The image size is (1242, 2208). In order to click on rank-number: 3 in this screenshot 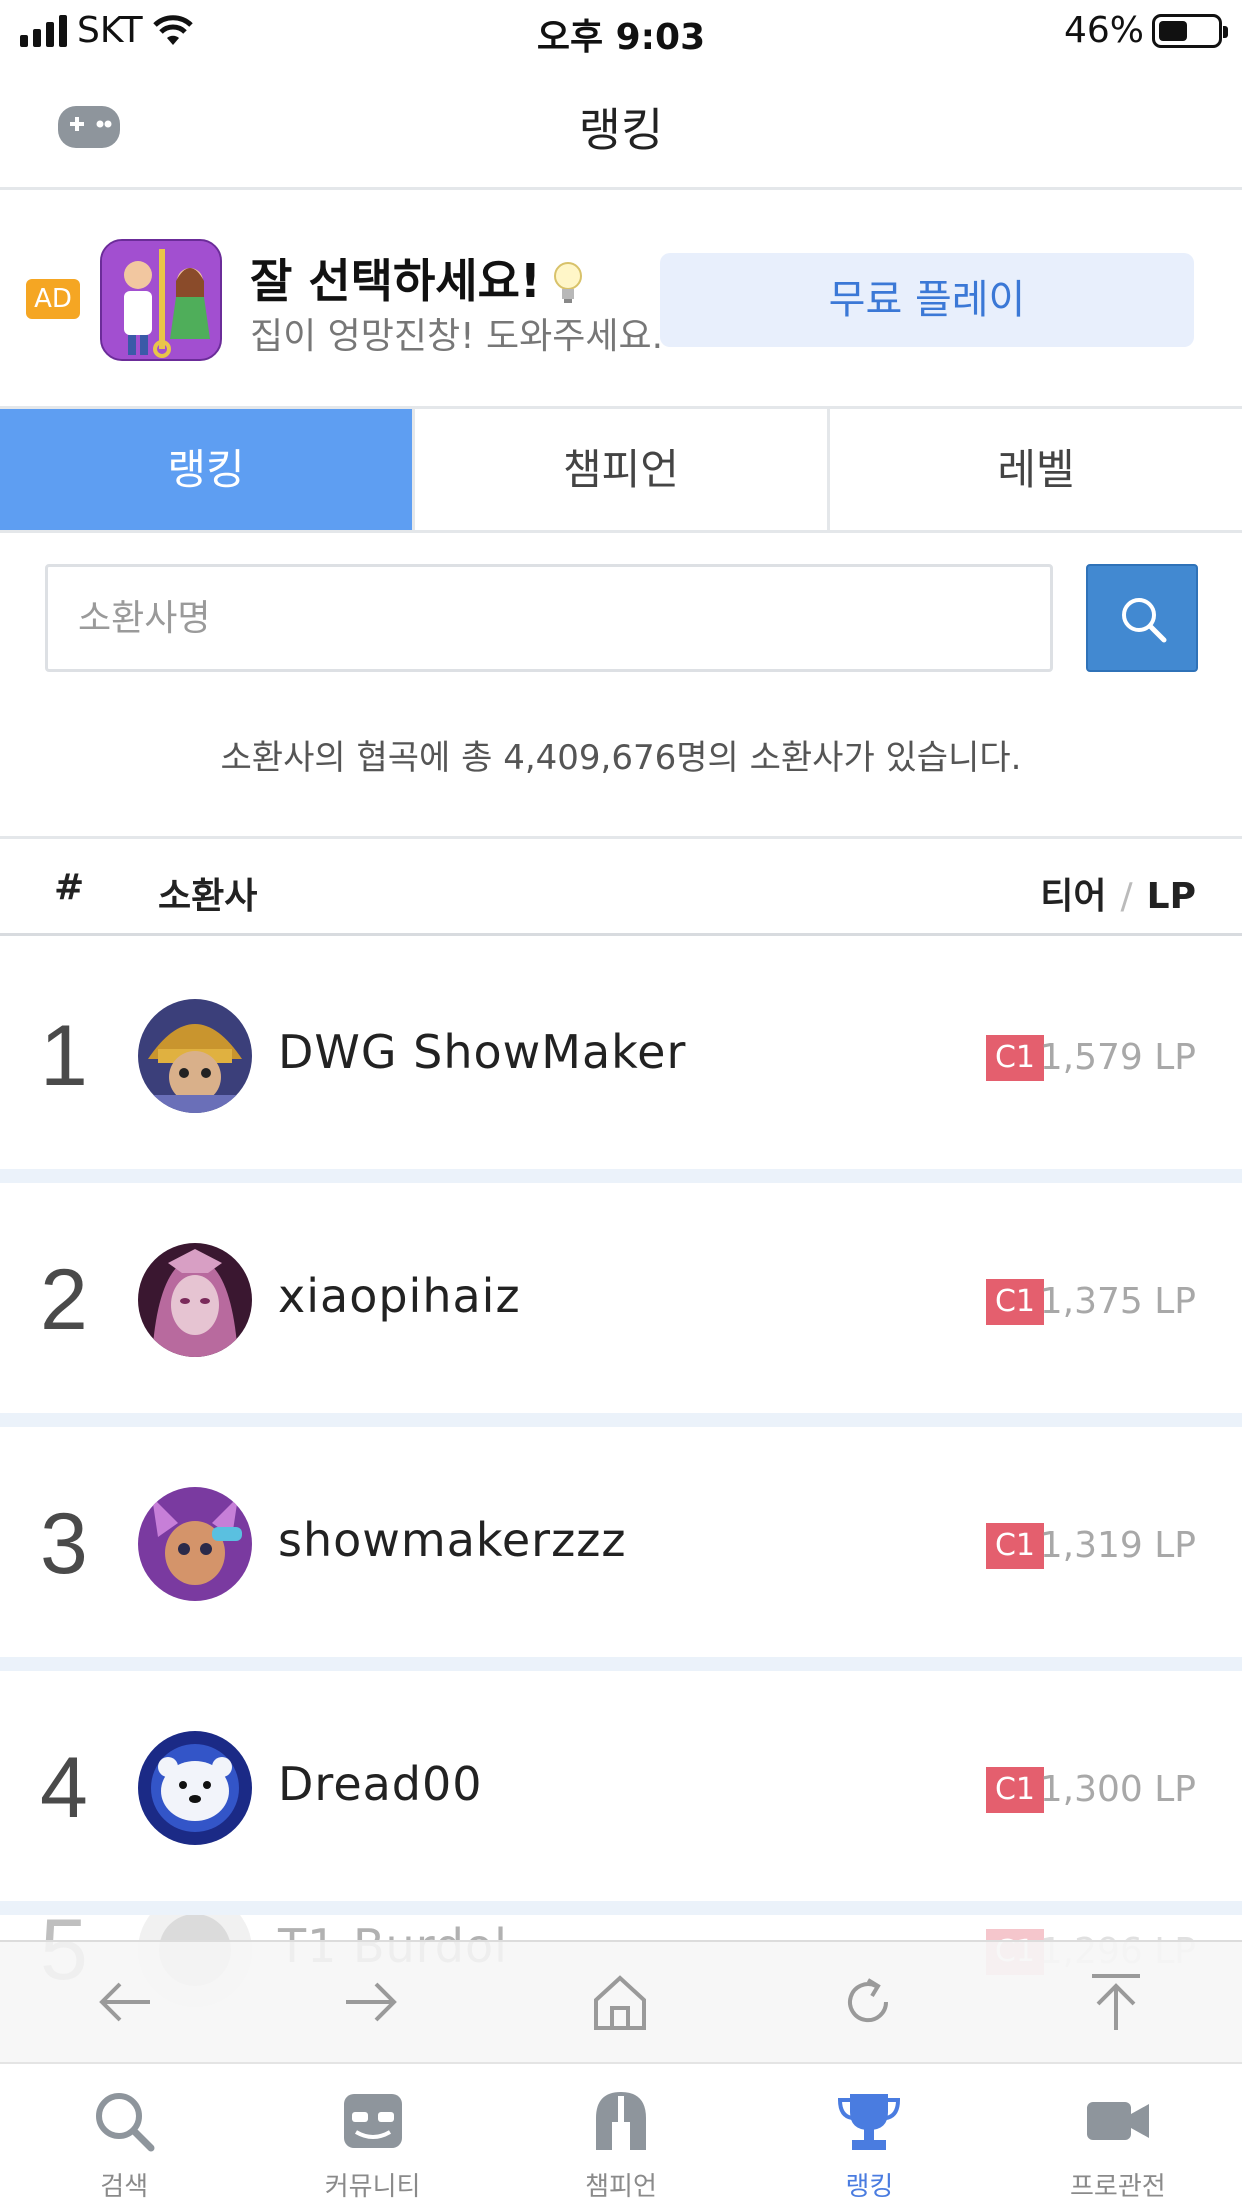, I will do `click(64, 1544)`.